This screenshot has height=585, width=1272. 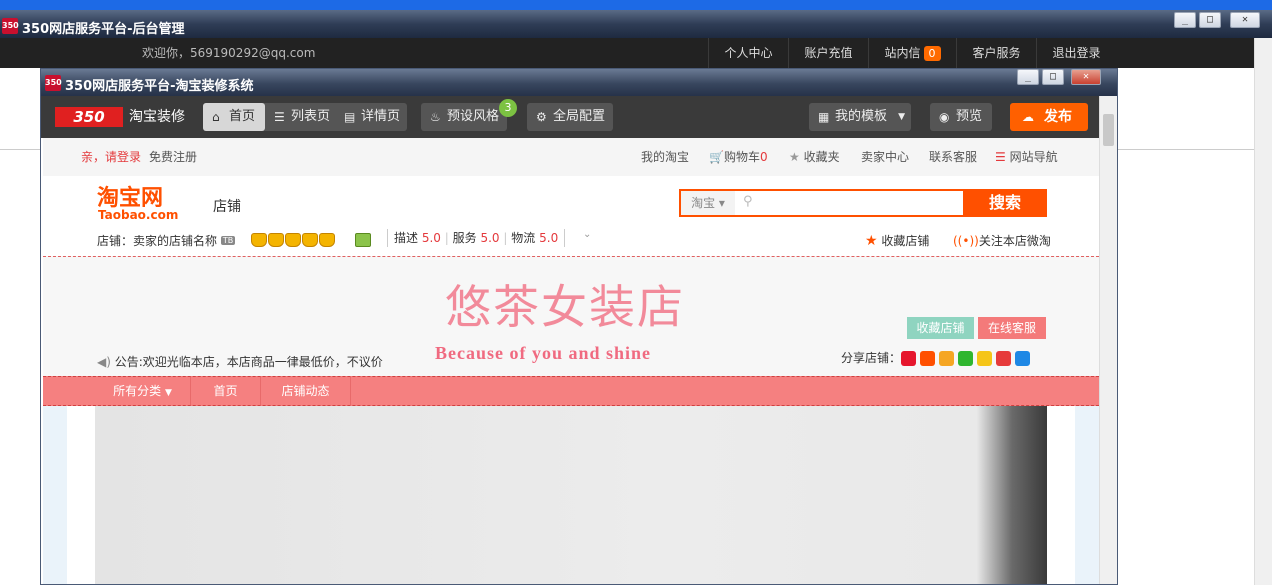 What do you see at coordinates (350, 117) in the screenshot?
I see `detail-icon: ▤` at bounding box center [350, 117].